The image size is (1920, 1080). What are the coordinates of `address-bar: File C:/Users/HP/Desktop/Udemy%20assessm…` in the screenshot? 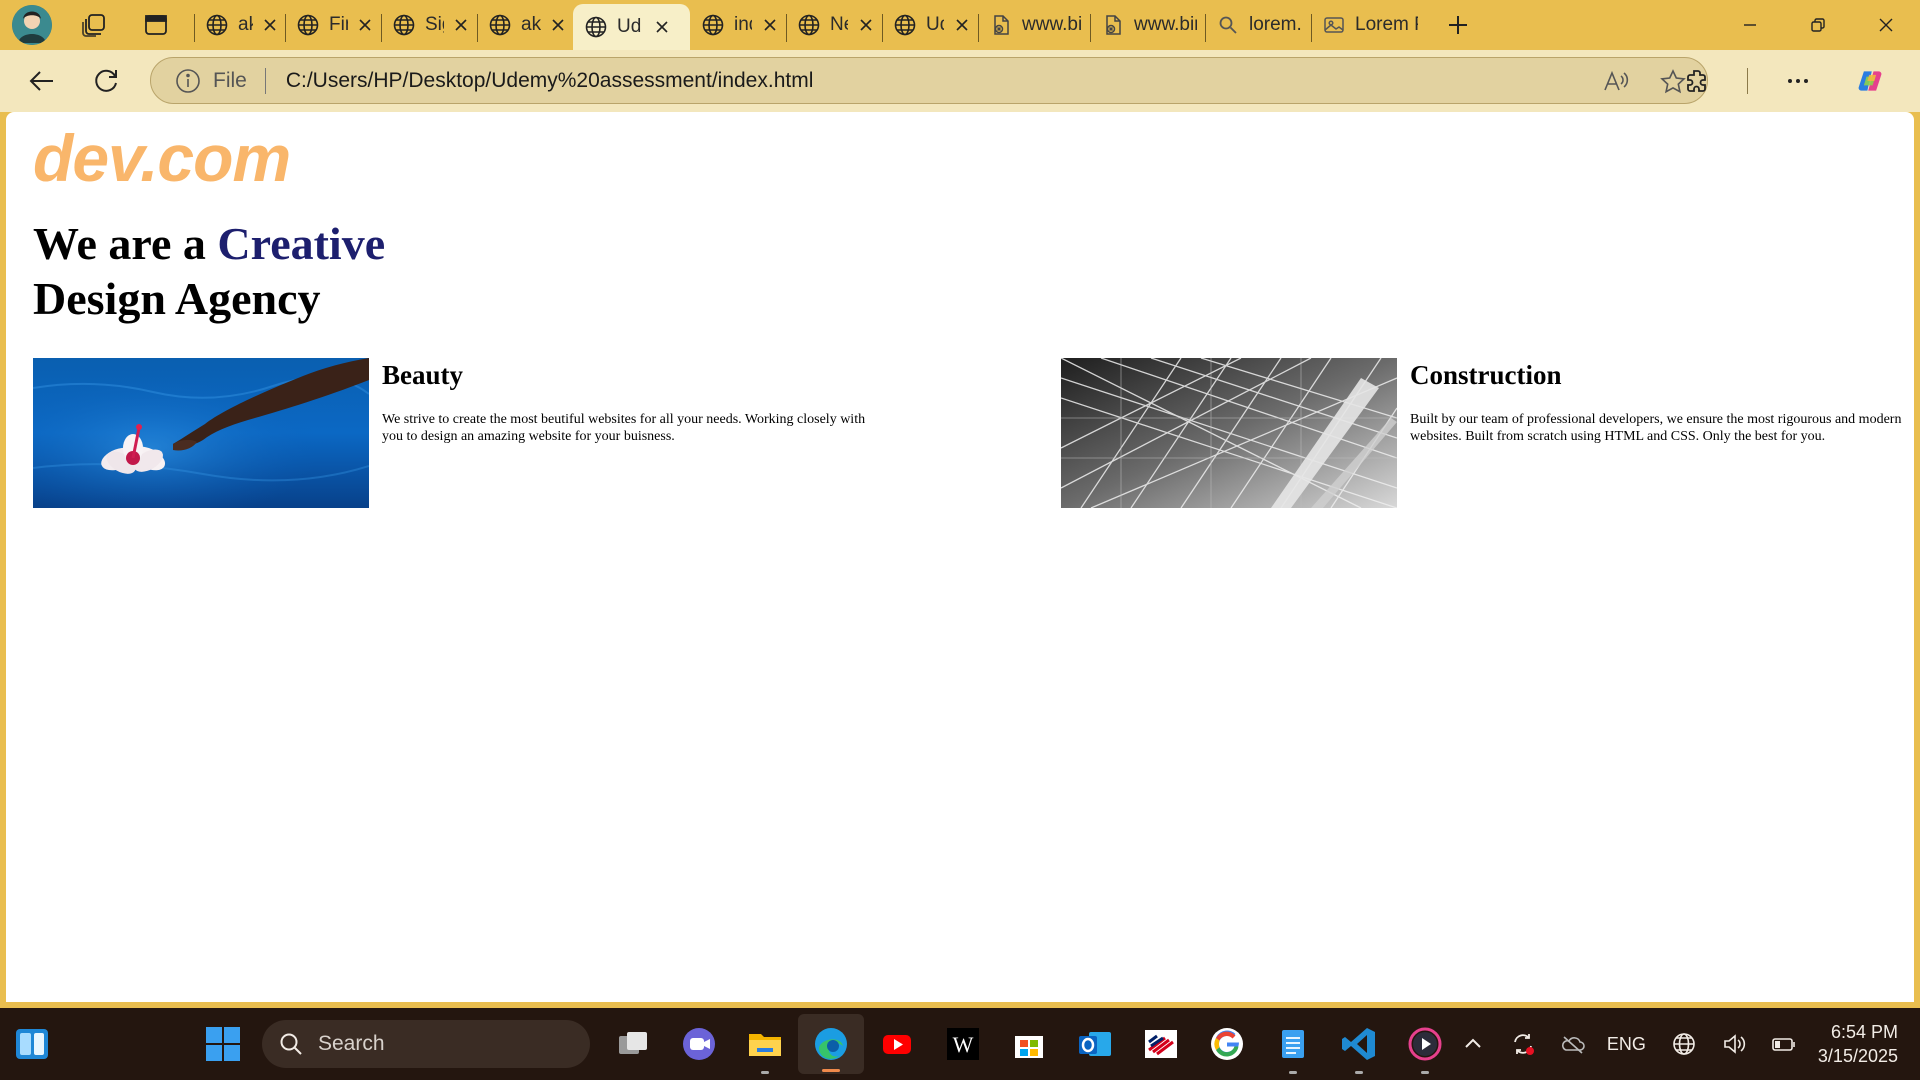 It's located at (929, 80).